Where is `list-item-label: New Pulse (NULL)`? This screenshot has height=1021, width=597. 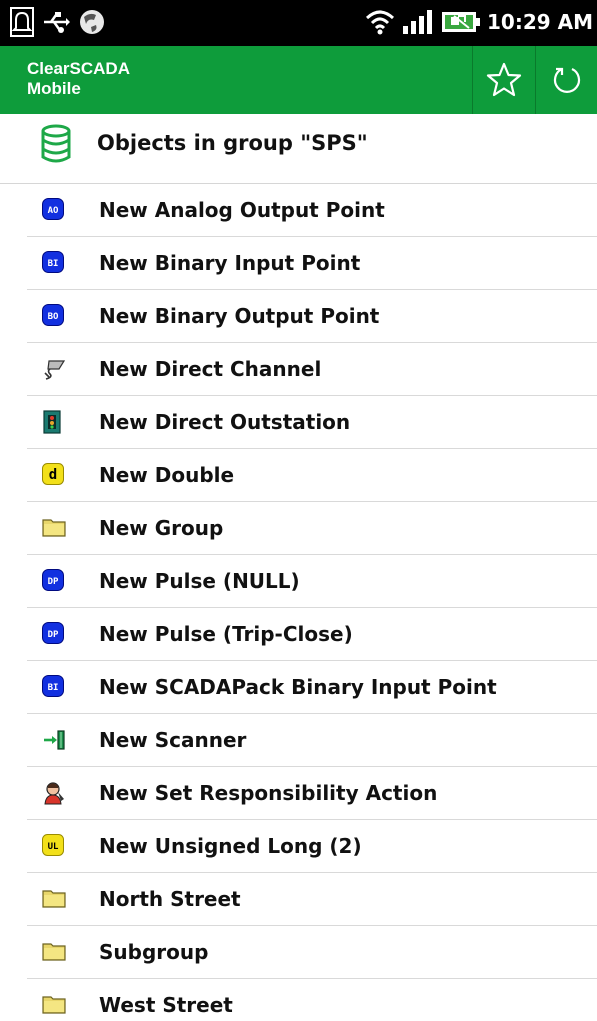 list-item-label: New Pulse (NULL) is located at coordinates (199, 581).